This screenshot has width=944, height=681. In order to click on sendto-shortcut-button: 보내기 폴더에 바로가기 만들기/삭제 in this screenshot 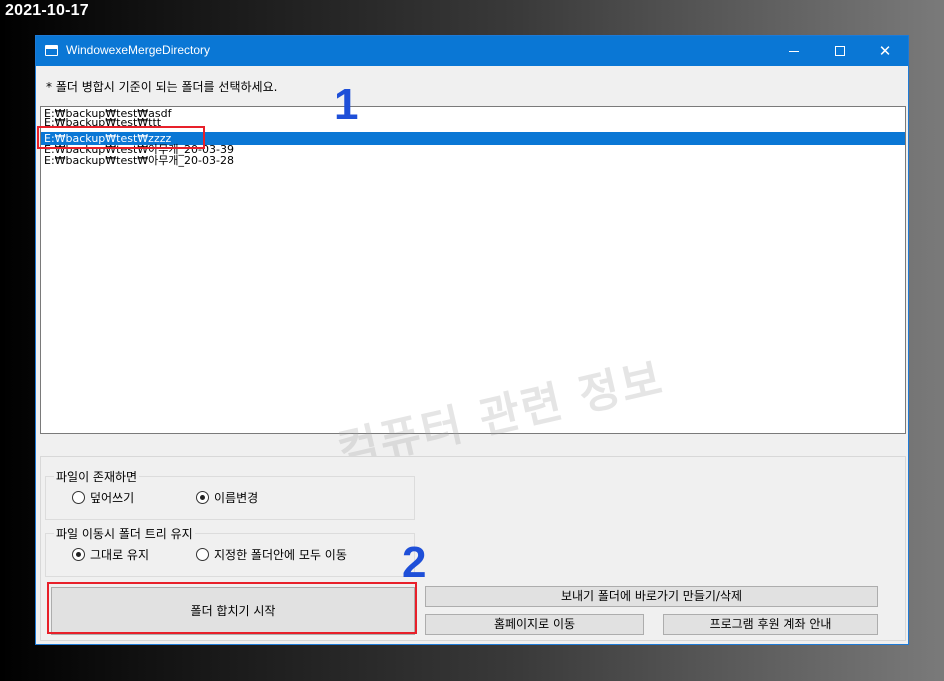, I will do `click(651, 596)`.